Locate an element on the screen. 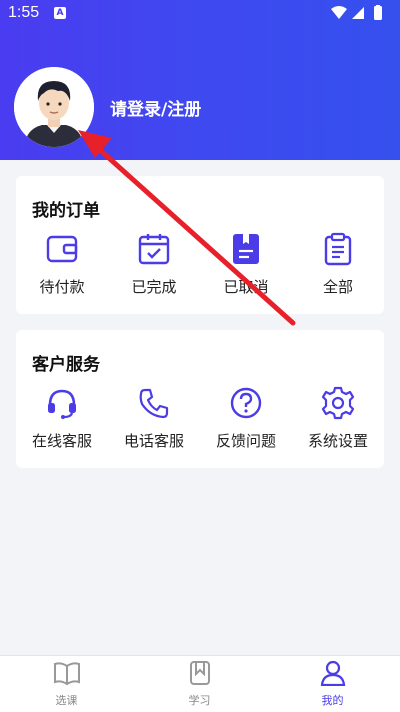 The image size is (400, 712). tab-study-label: 学习 is located at coordinates (199, 700).